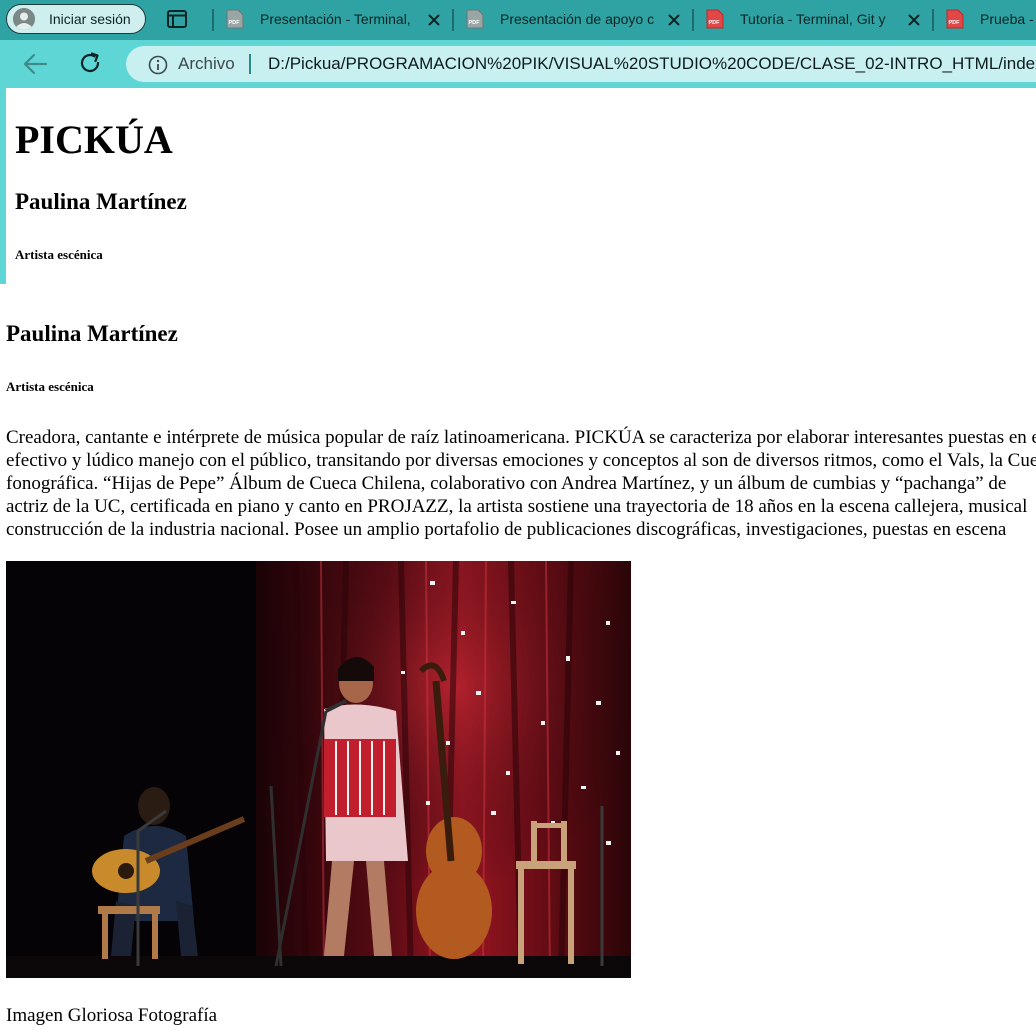 Image resolution: width=1036 pixels, height=1036 pixels. I want to click on tab-title: Presentación - Terminal,, so click(335, 19).